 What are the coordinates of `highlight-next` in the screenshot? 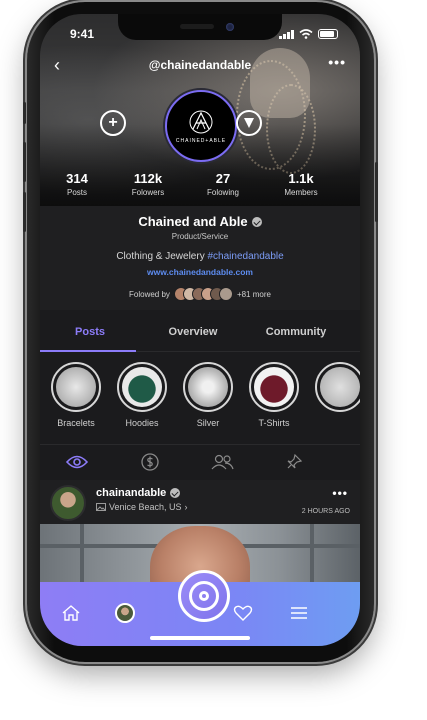 It's located at (336, 387).